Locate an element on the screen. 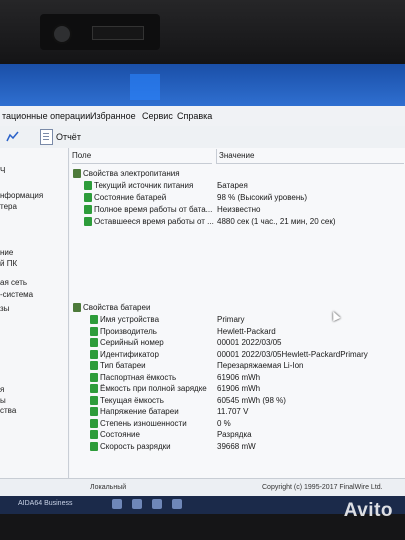  sidebar-item: тера is located at coordinates (8, 206).